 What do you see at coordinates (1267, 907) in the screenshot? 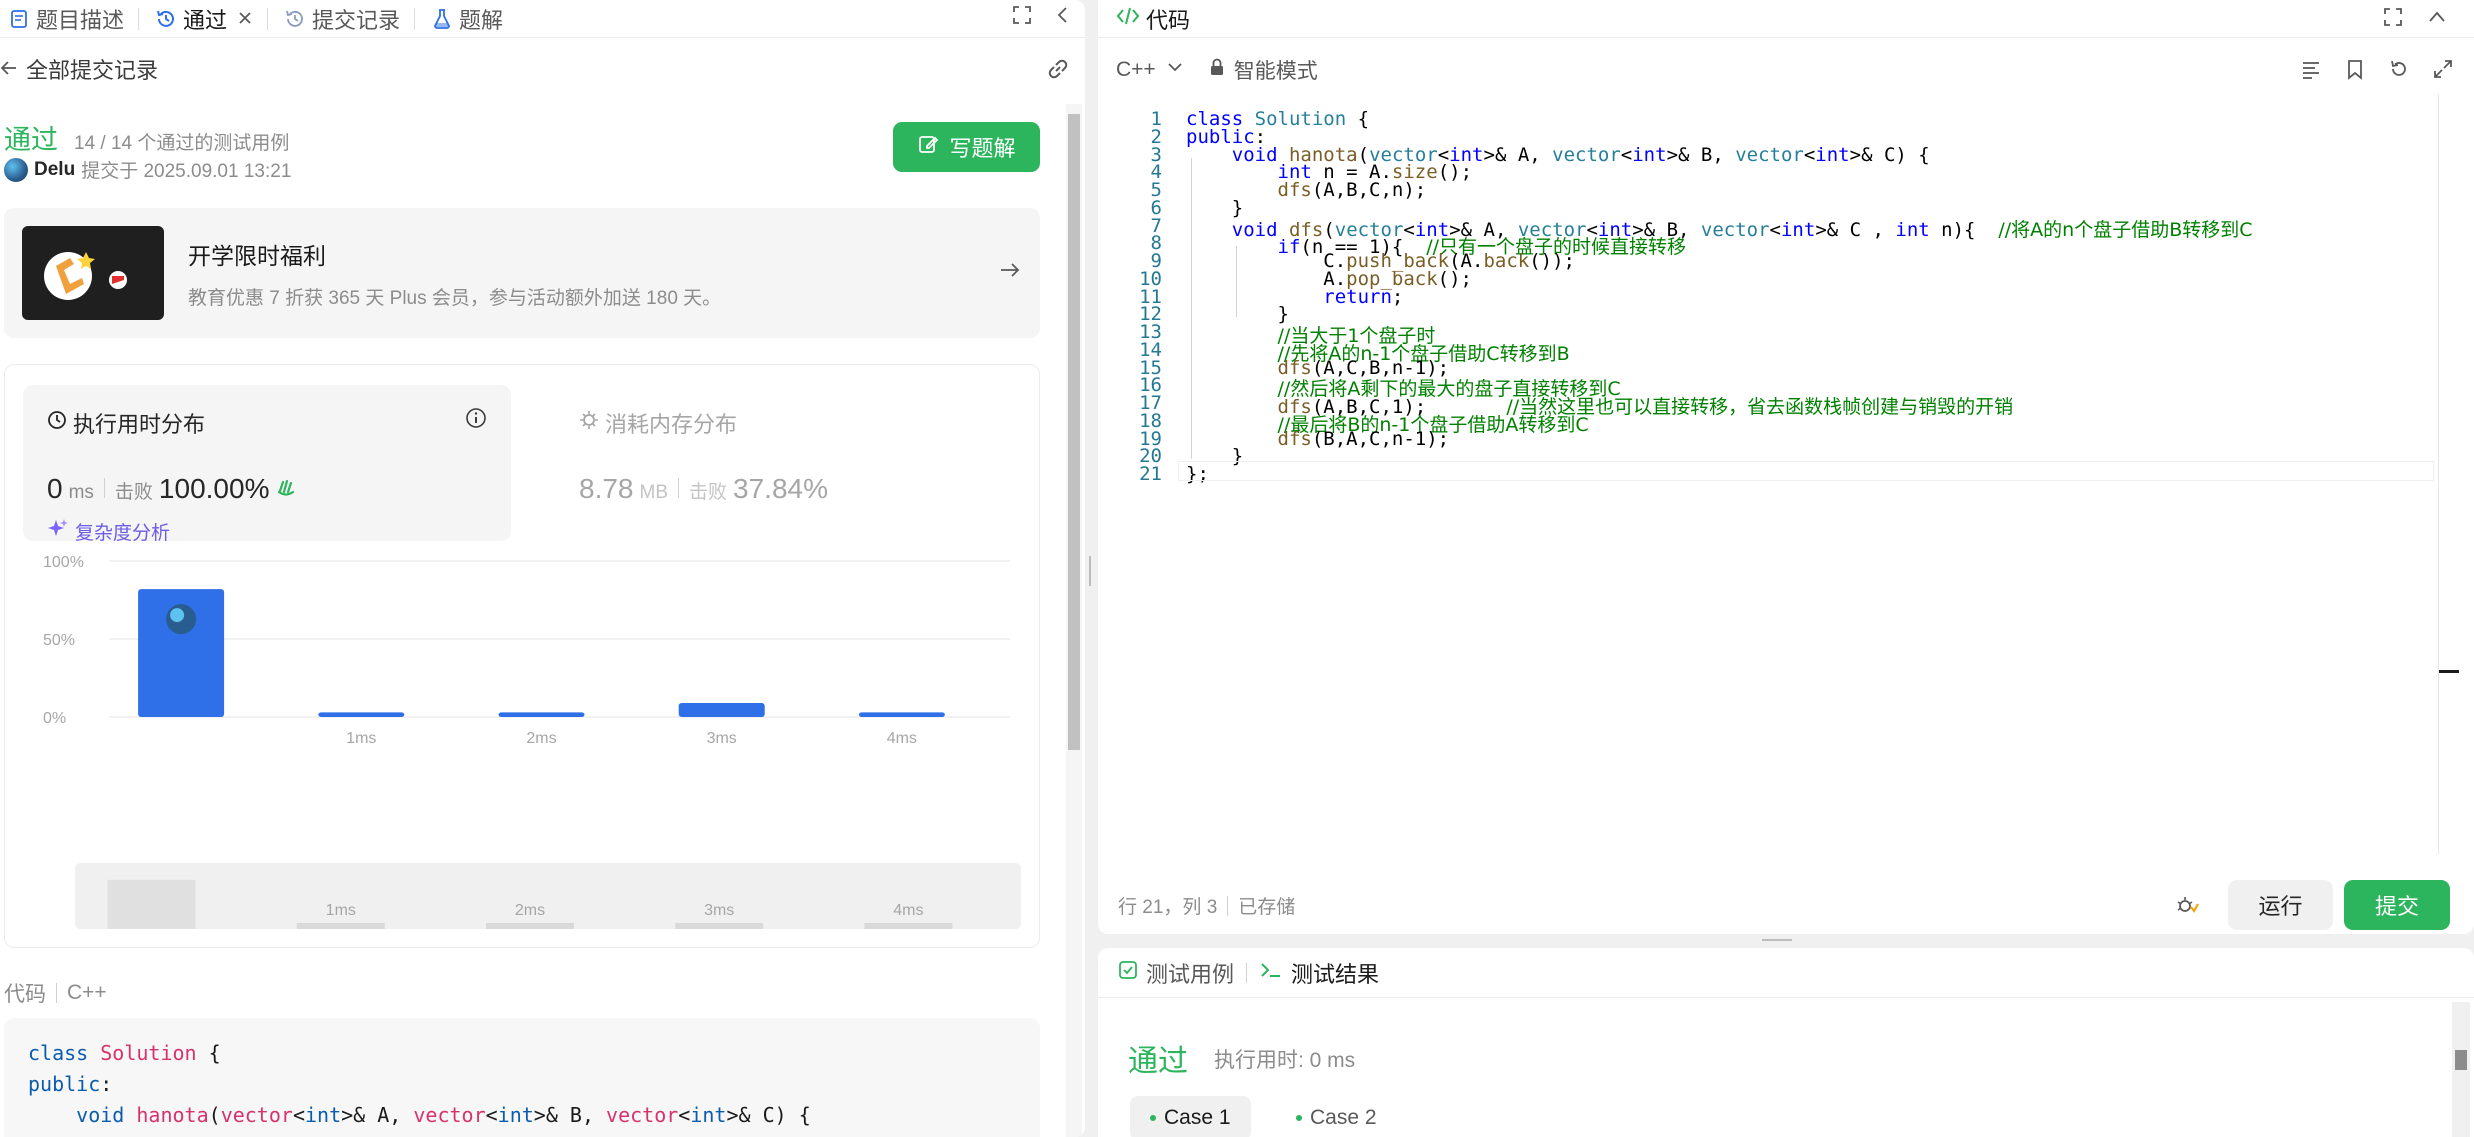
I see `save-status: 已存储` at bounding box center [1267, 907].